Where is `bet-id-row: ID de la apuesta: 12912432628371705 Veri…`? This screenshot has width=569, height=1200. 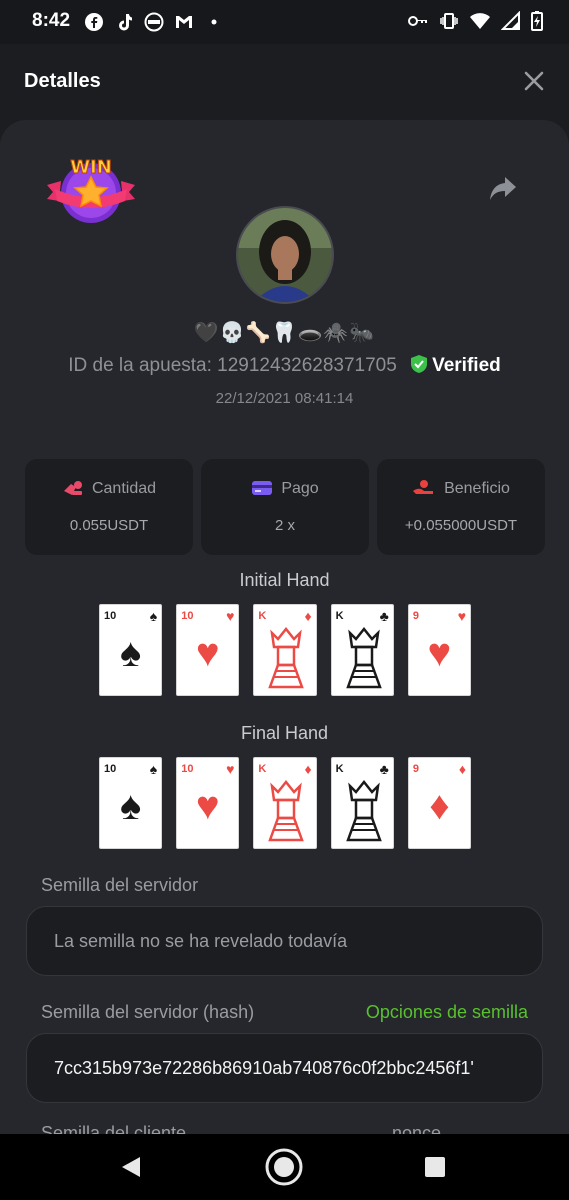
bet-id-row: ID de la apuesta: 12912432628371705 Veri… is located at coordinates (284, 365).